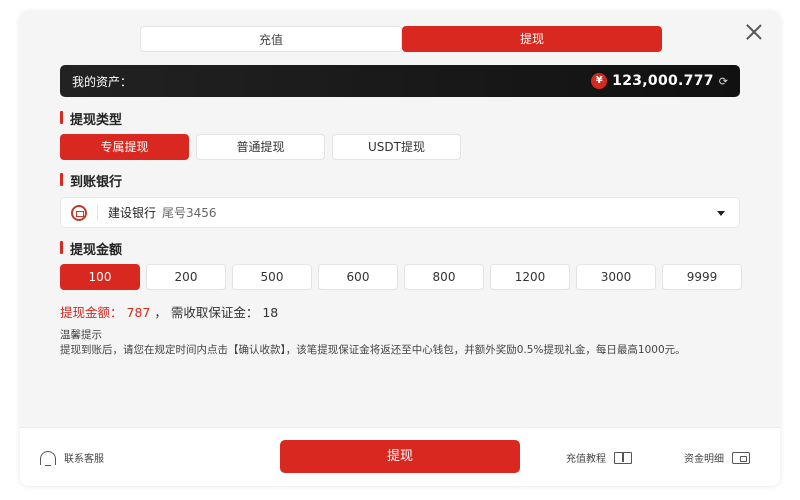 This screenshot has width=800, height=500. I want to click on amount-option-600: 600, so click(358, 277).